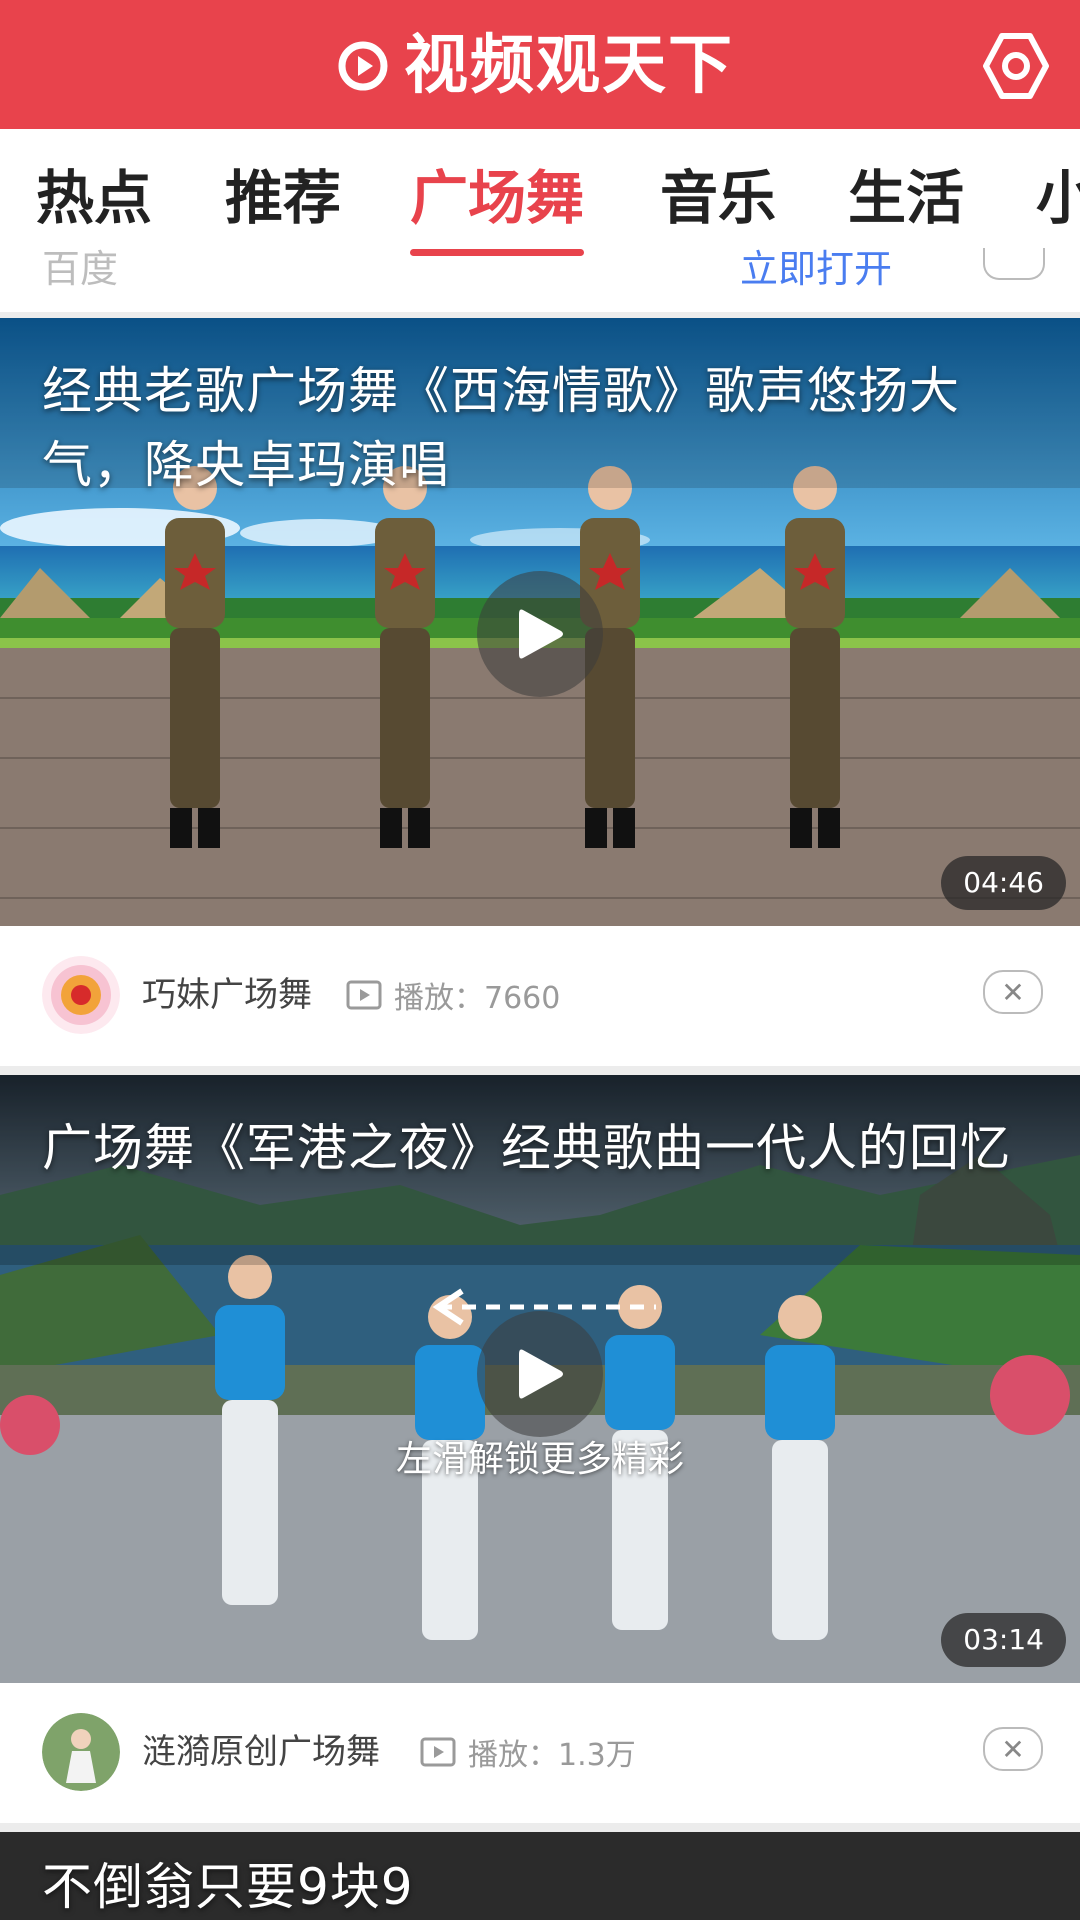 This screenshot has width=1080, height=1920. Describe the element at coordinates (1014, 264) in the screenshot. I see `ad-close-button` at that location.